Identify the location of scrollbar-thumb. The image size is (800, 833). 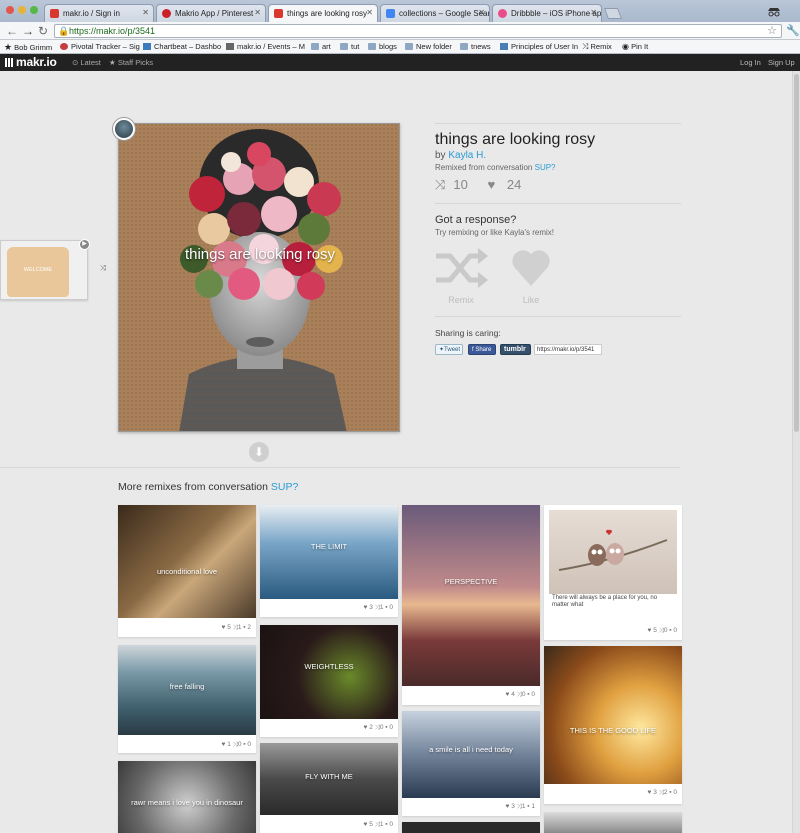
(796, 253).